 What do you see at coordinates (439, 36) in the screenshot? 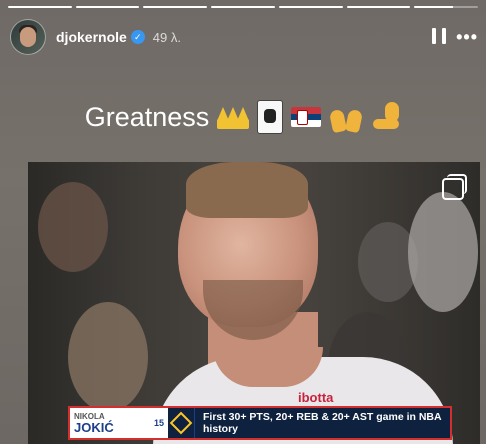
I see `pause-icon` at bounding box center [439, 36].